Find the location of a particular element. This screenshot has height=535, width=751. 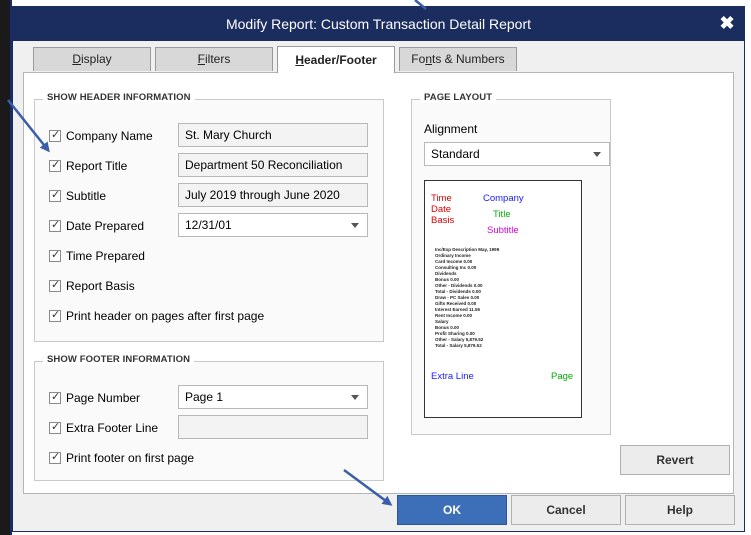

report-basis-label: Report Basis is located at coordinates (100, 286).